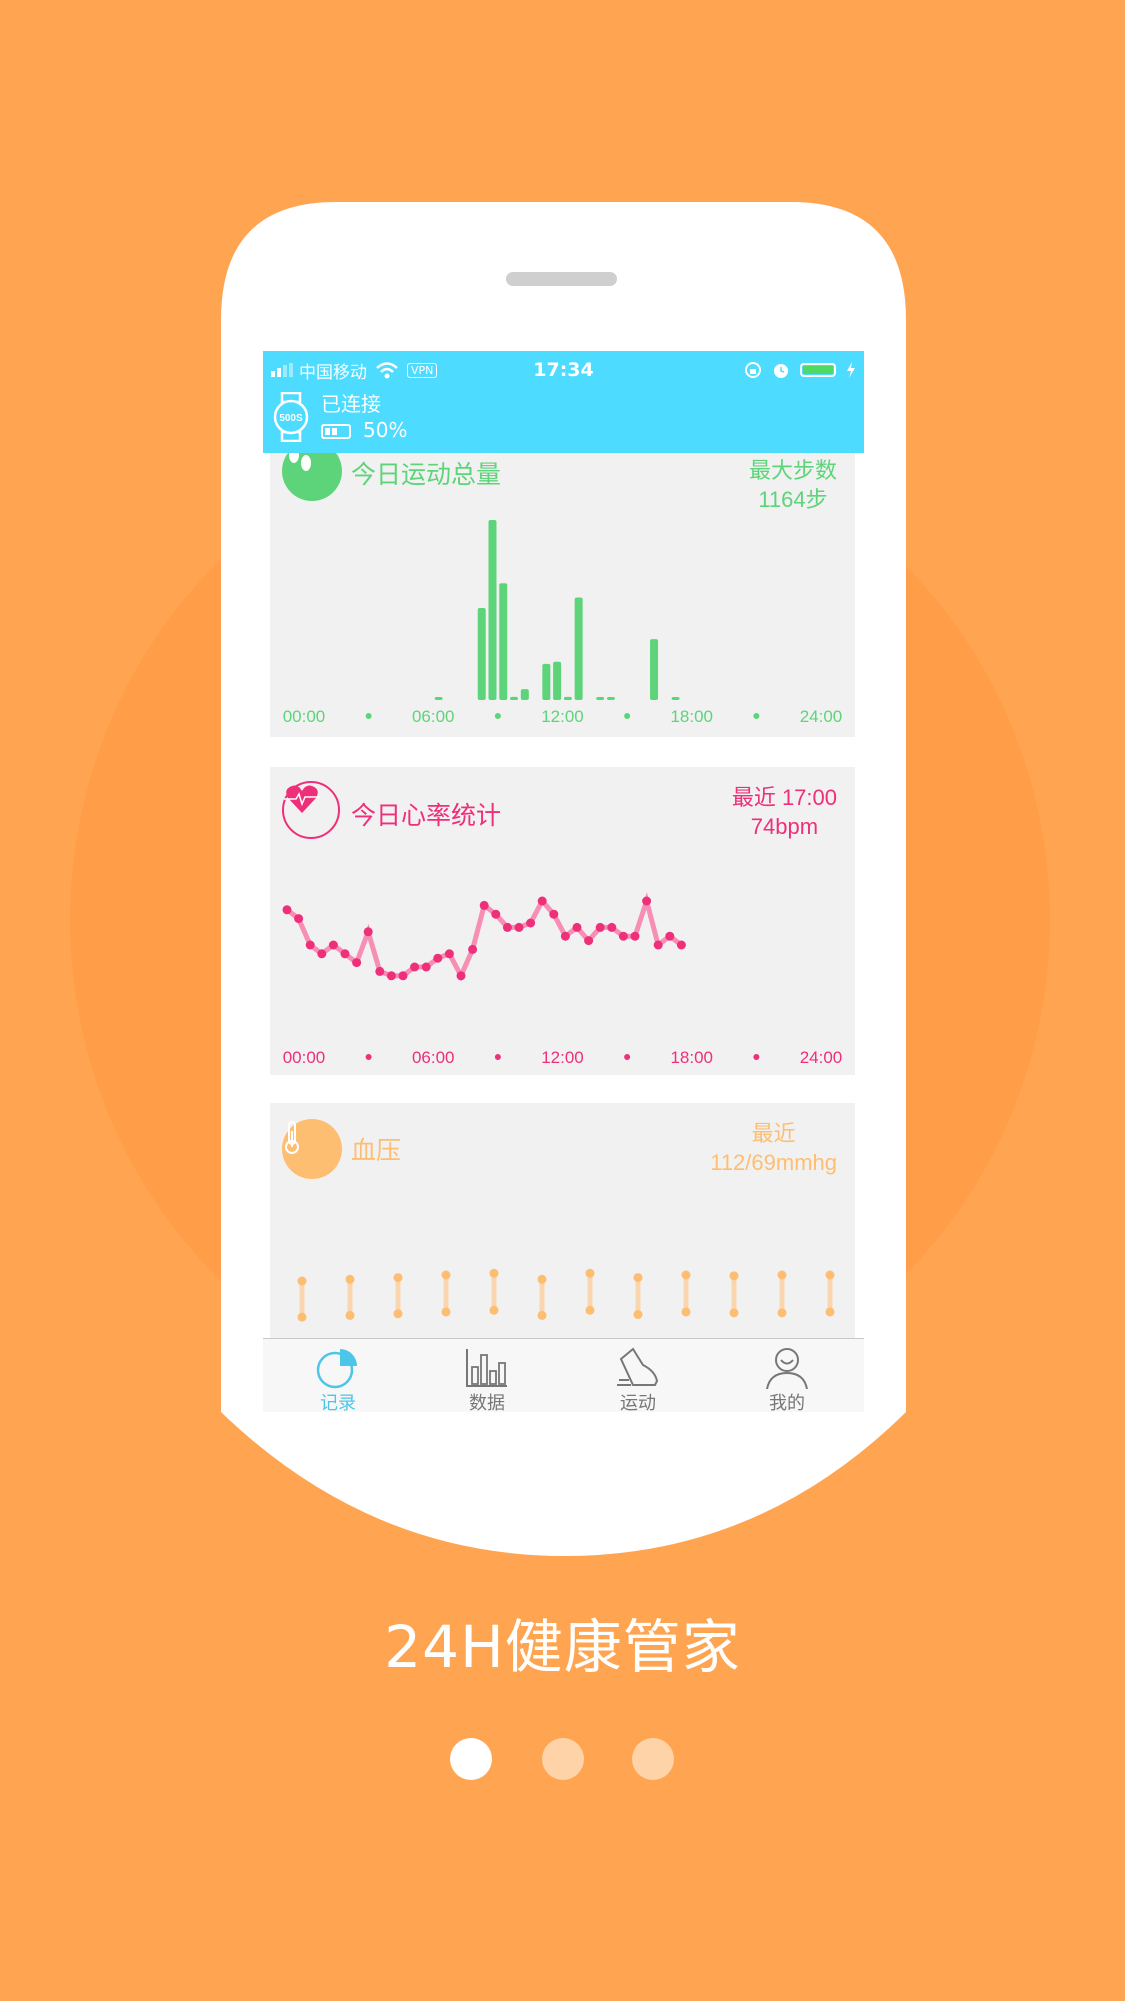  What do you see at coordinates (562, 1647) in the screenshot?
I see `slogan: 24H健康管家` at bounding box center [562, 1647].